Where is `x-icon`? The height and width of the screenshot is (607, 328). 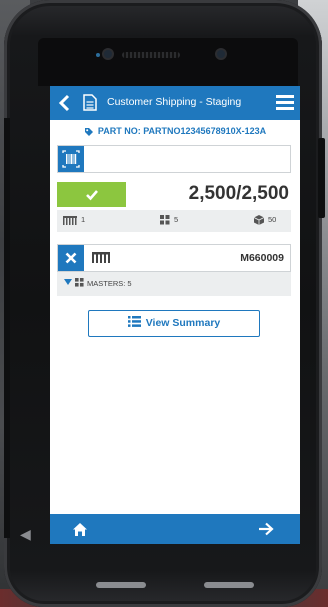 x-icon is located at coordinates (71, 258).